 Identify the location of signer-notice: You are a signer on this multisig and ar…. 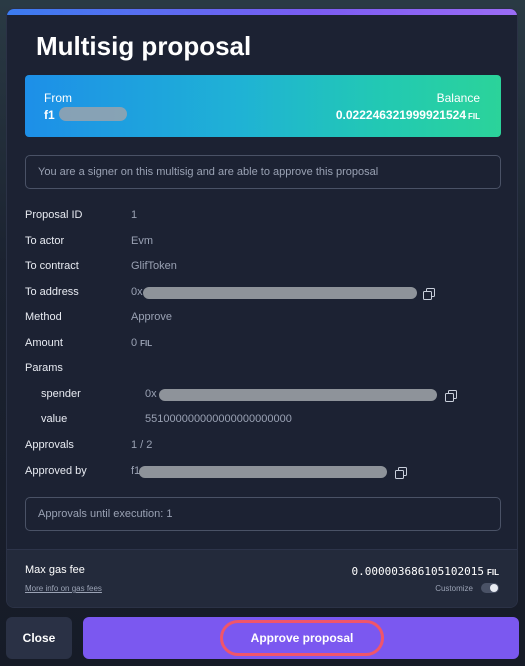
(263, 172).